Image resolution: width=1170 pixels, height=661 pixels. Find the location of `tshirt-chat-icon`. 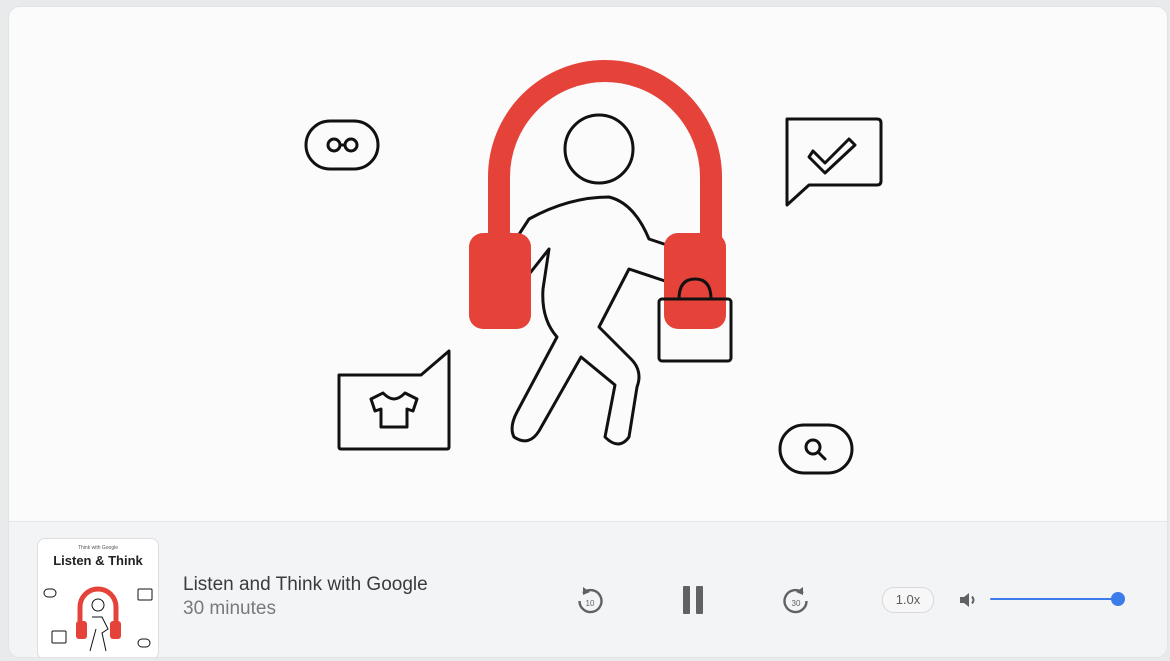

tshirt-chat-icon is located at coordinates (394, 400).